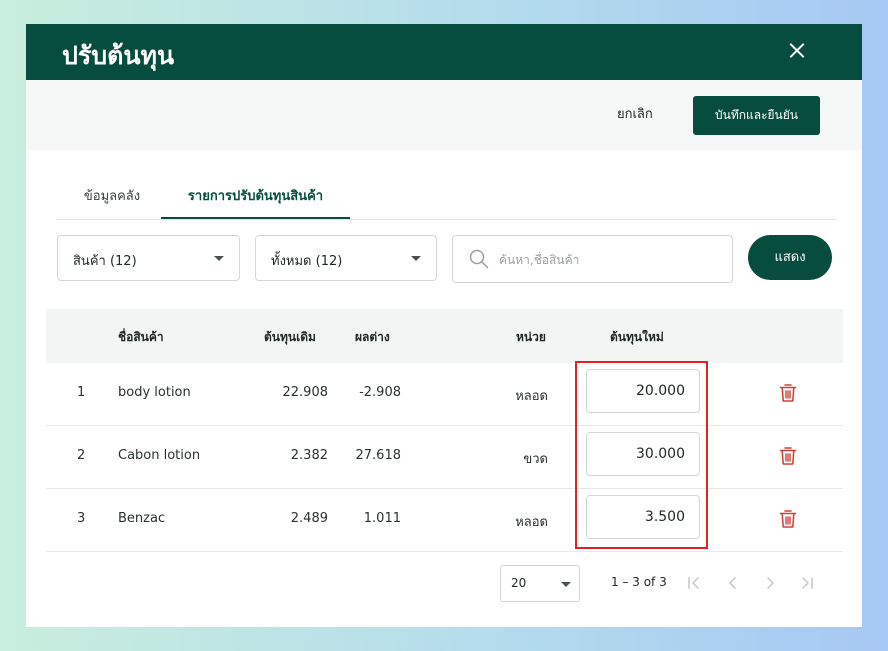 The width and height of the screenshot is (888, 651). Describe the element at coordinates (770, 583) in the screenshot. I see `next-page-icon` at that location.